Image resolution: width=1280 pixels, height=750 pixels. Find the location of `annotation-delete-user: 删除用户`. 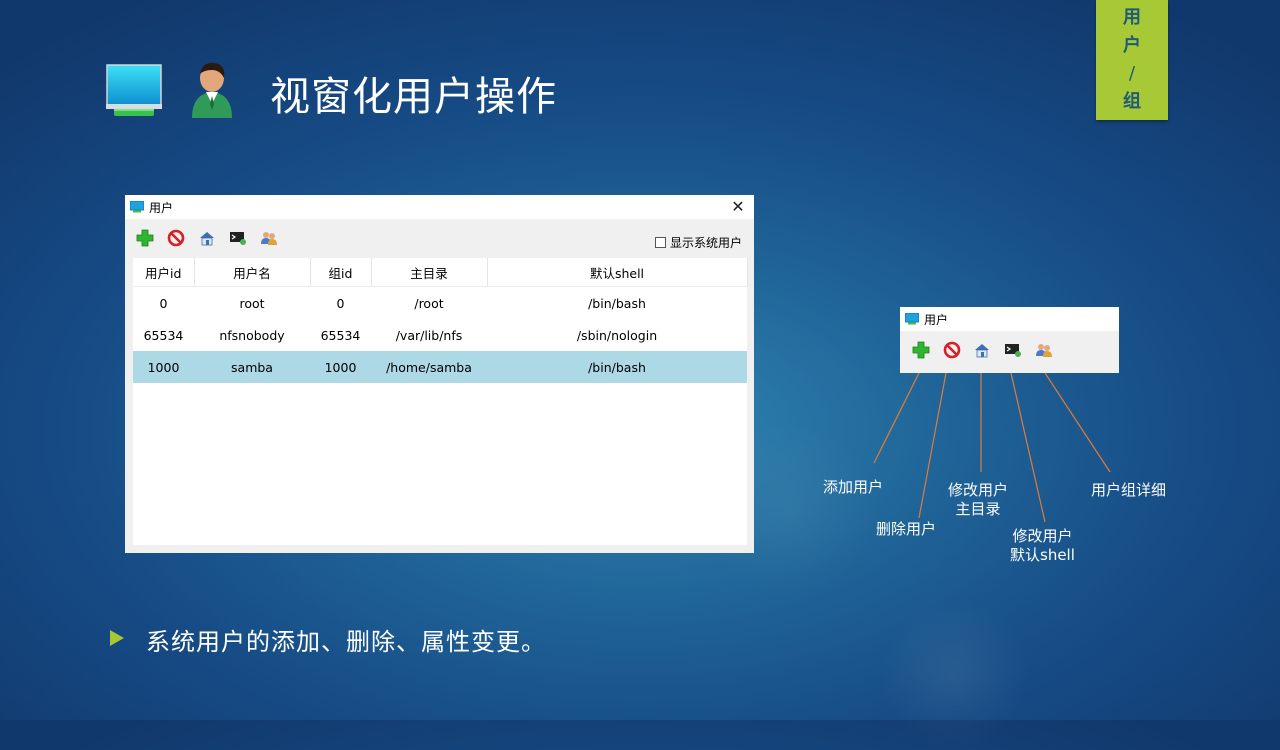

annotation-delete-user: 删除用户 is located at coordinates (906, 529).